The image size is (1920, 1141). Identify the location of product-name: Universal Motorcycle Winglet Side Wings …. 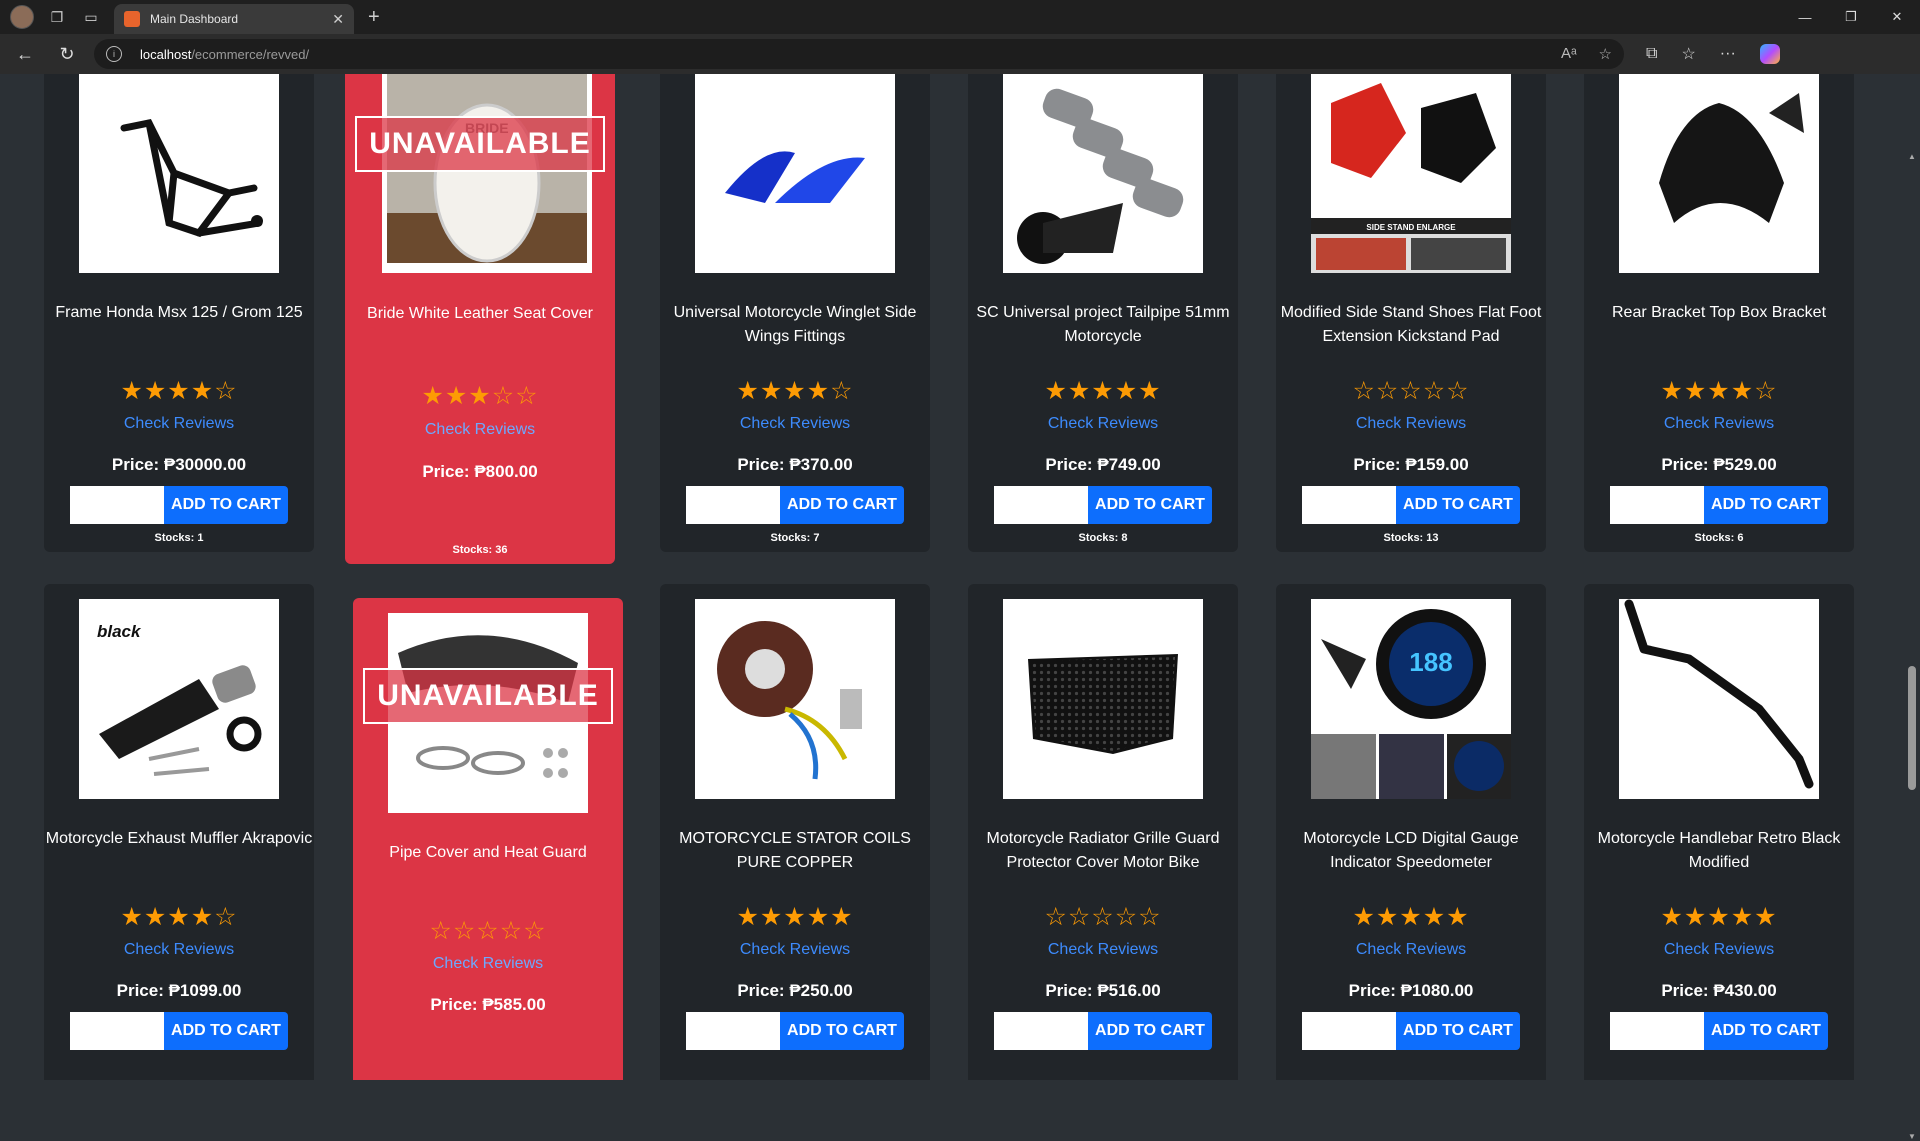
(795, 324).